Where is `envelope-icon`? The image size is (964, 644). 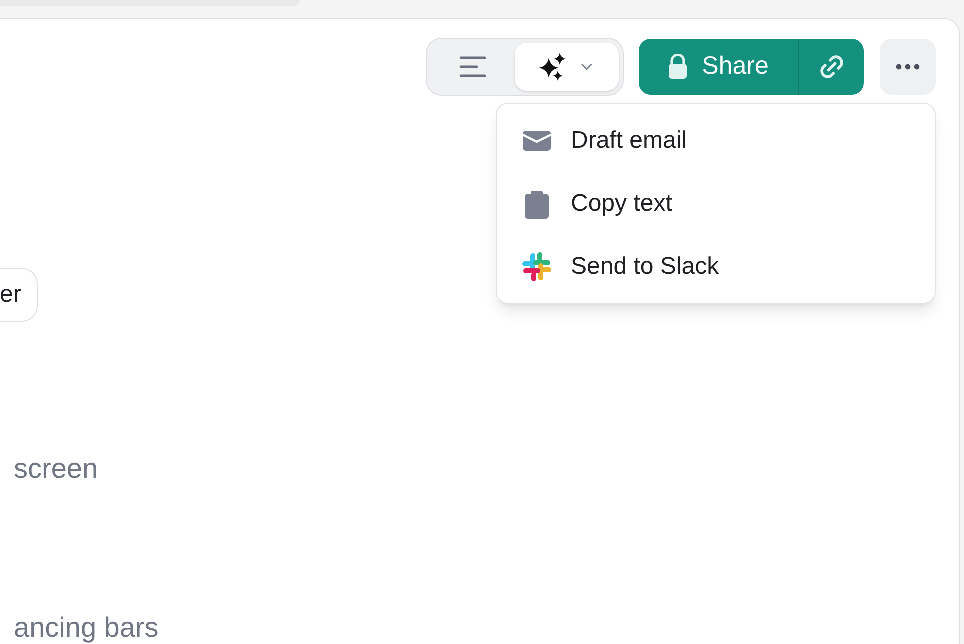
envelope-icon is located at coordinates (537, 141).